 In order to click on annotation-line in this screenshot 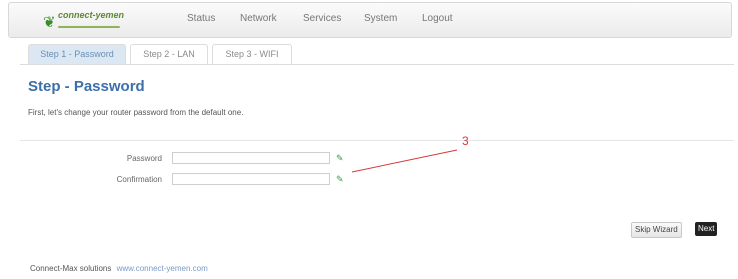, I will do `click(404, 161)`.